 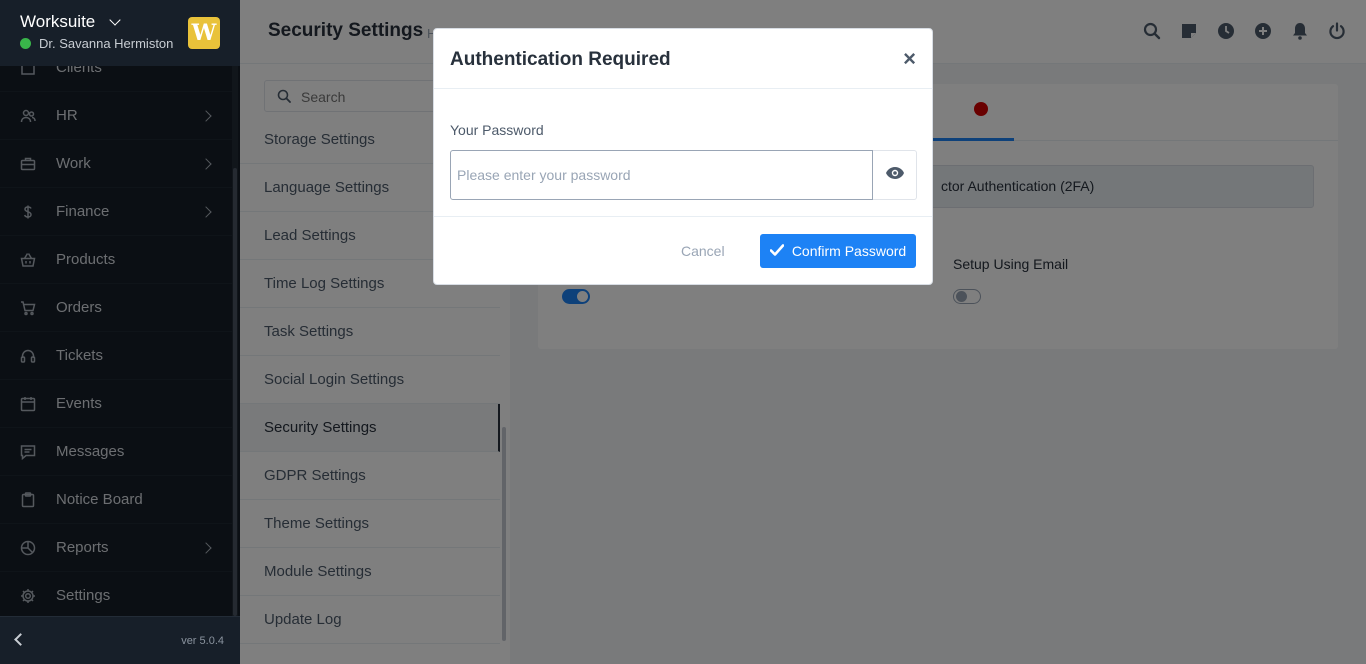 What do you see at coordinates (106, 43) in the screenshot?
I see `user-name: Dr. Savanna Hermiston` at bounding box center [106, 43].